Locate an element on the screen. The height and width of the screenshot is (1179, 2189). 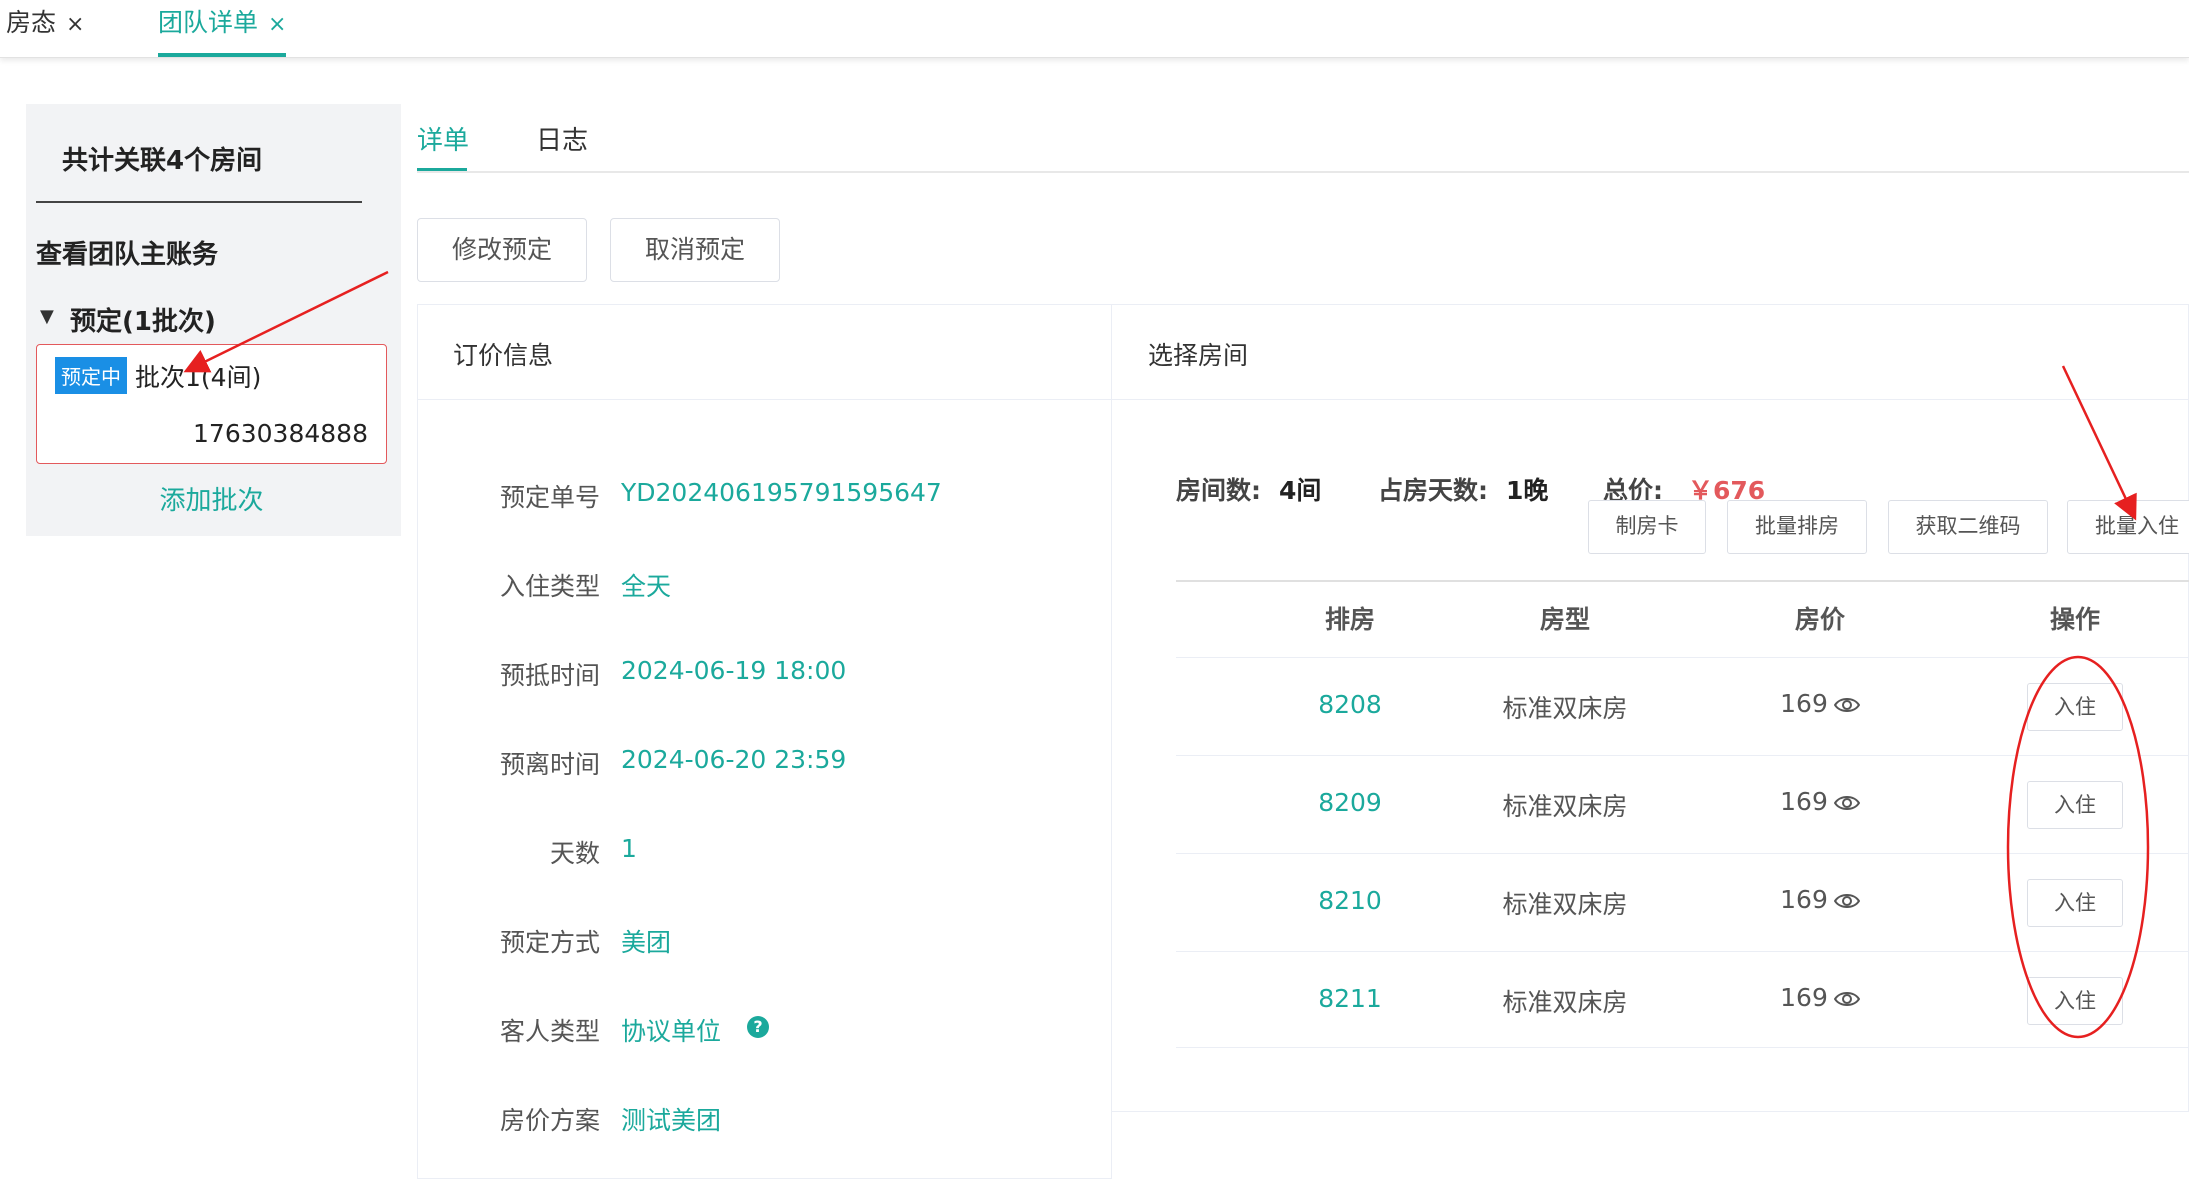
batch-phone: 17630384888 is located at coordinates (280, 433).